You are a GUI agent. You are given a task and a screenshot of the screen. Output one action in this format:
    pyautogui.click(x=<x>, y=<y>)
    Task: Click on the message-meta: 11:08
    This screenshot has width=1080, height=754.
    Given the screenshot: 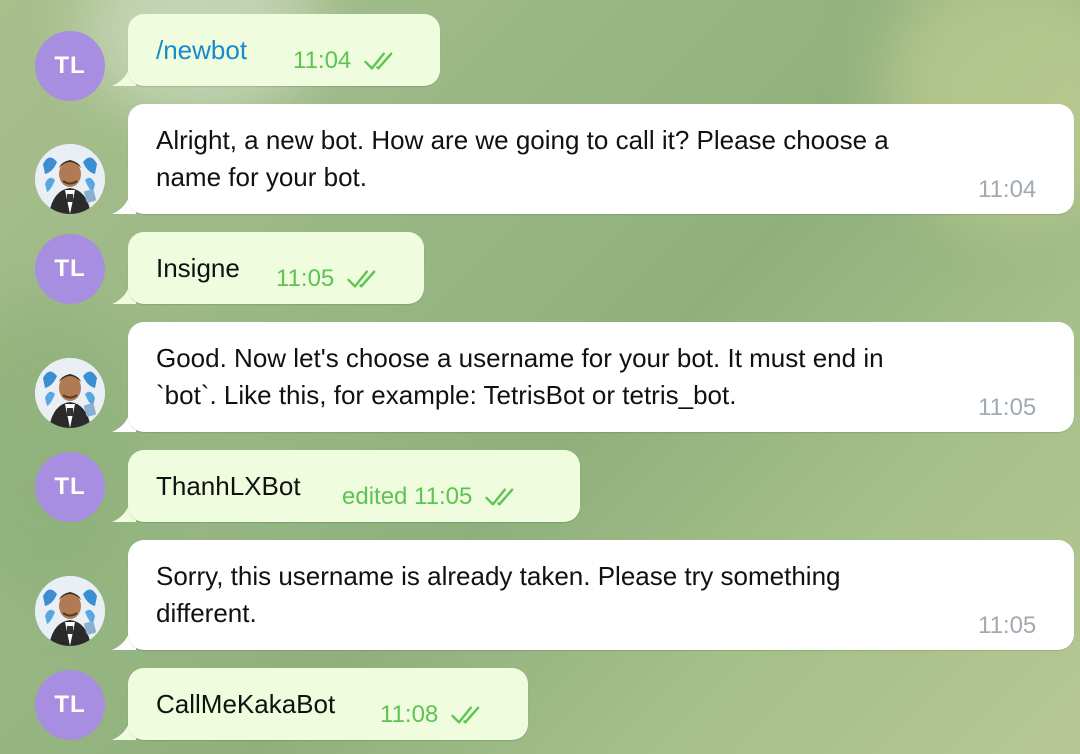 What is the action you would take?
    pyautogui.click(x=434, y=714)
    